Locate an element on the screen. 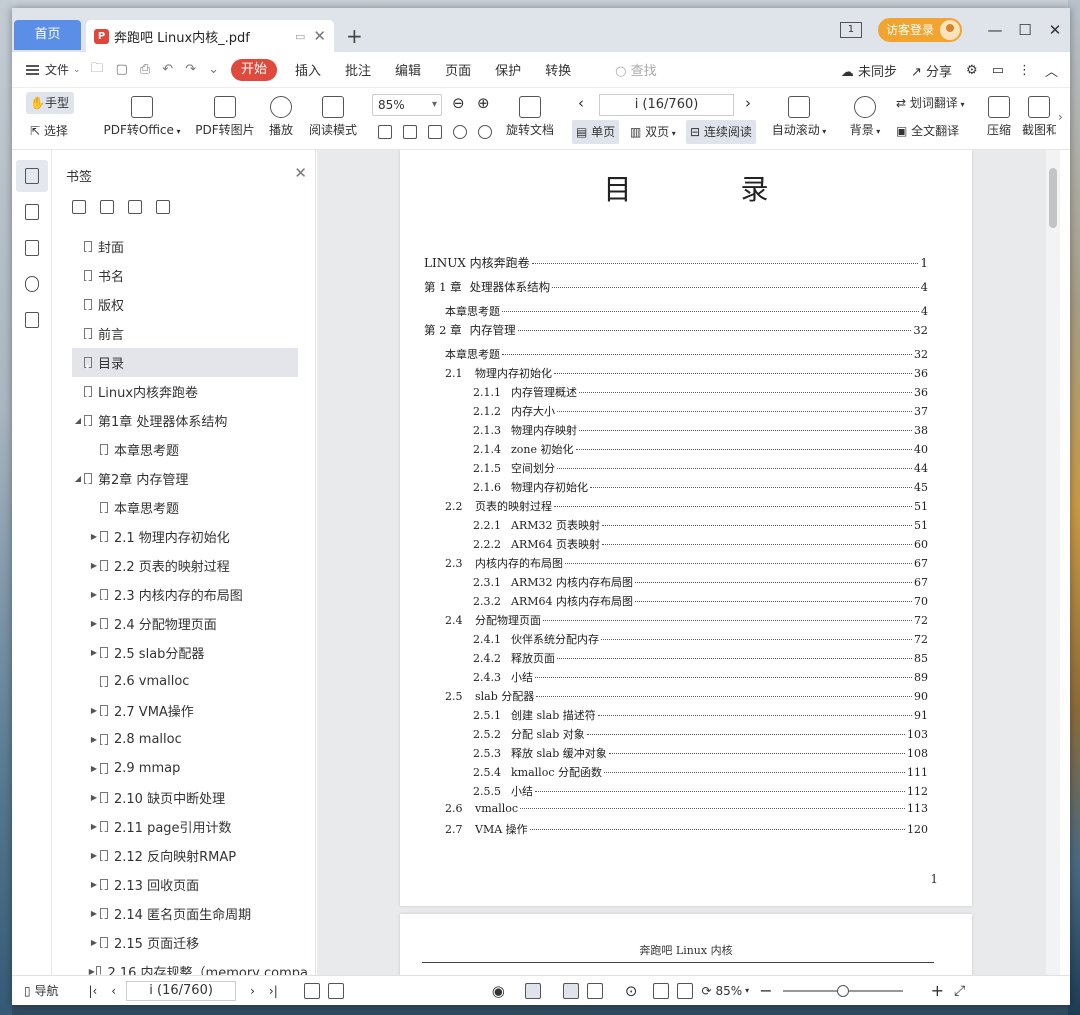  bookmark-item: ◢ 第2章 内存管理 is located at coordinates (180, 478).